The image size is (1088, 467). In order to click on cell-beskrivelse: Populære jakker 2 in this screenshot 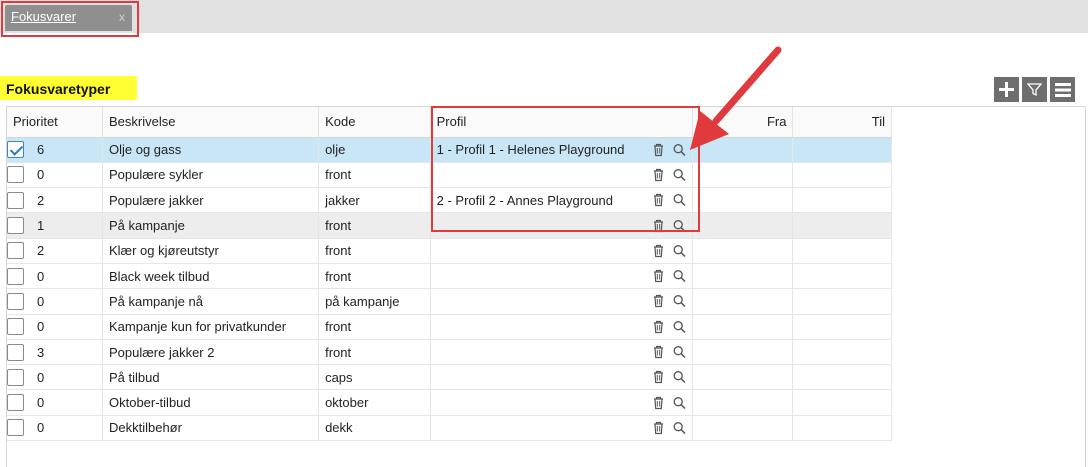, I will do `click(211, 352)`.